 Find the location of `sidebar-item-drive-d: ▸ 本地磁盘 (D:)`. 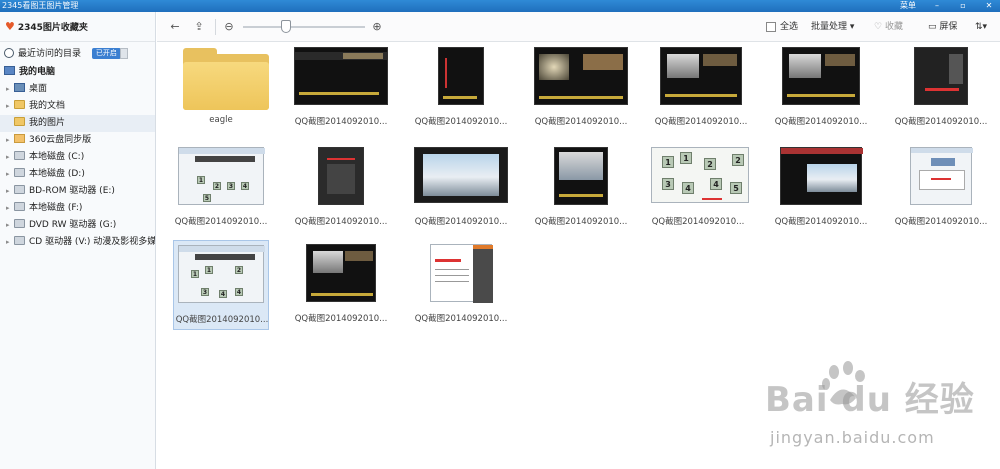

sidebar-item-drive-d: ▸ 本地磁盘 (D:) is located at coordinates (77, 174).